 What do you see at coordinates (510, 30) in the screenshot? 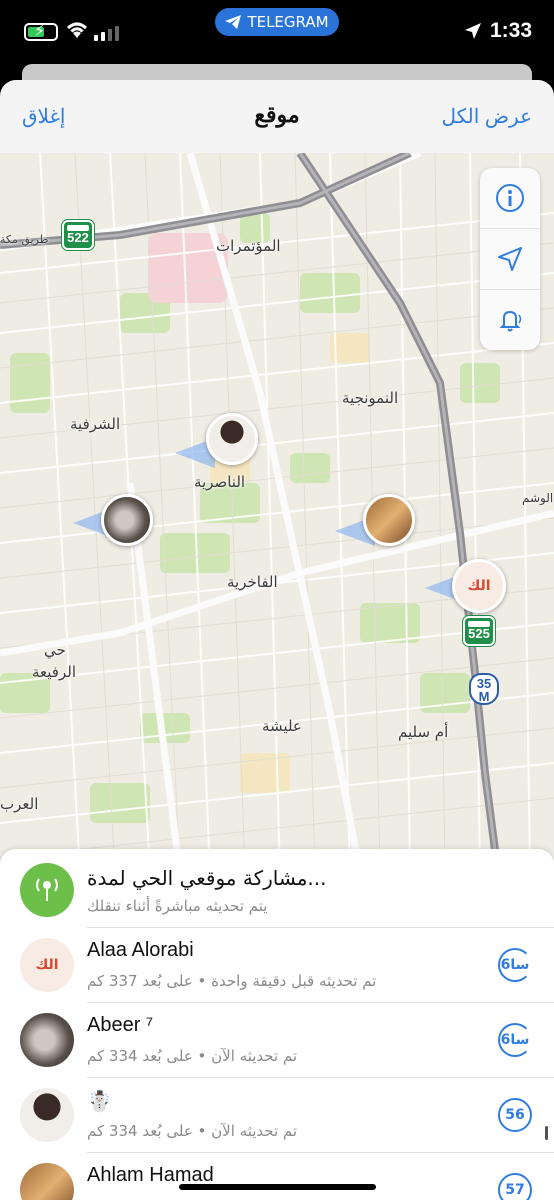
I see `time-text: 1:33` at bounding box center [510, 30].